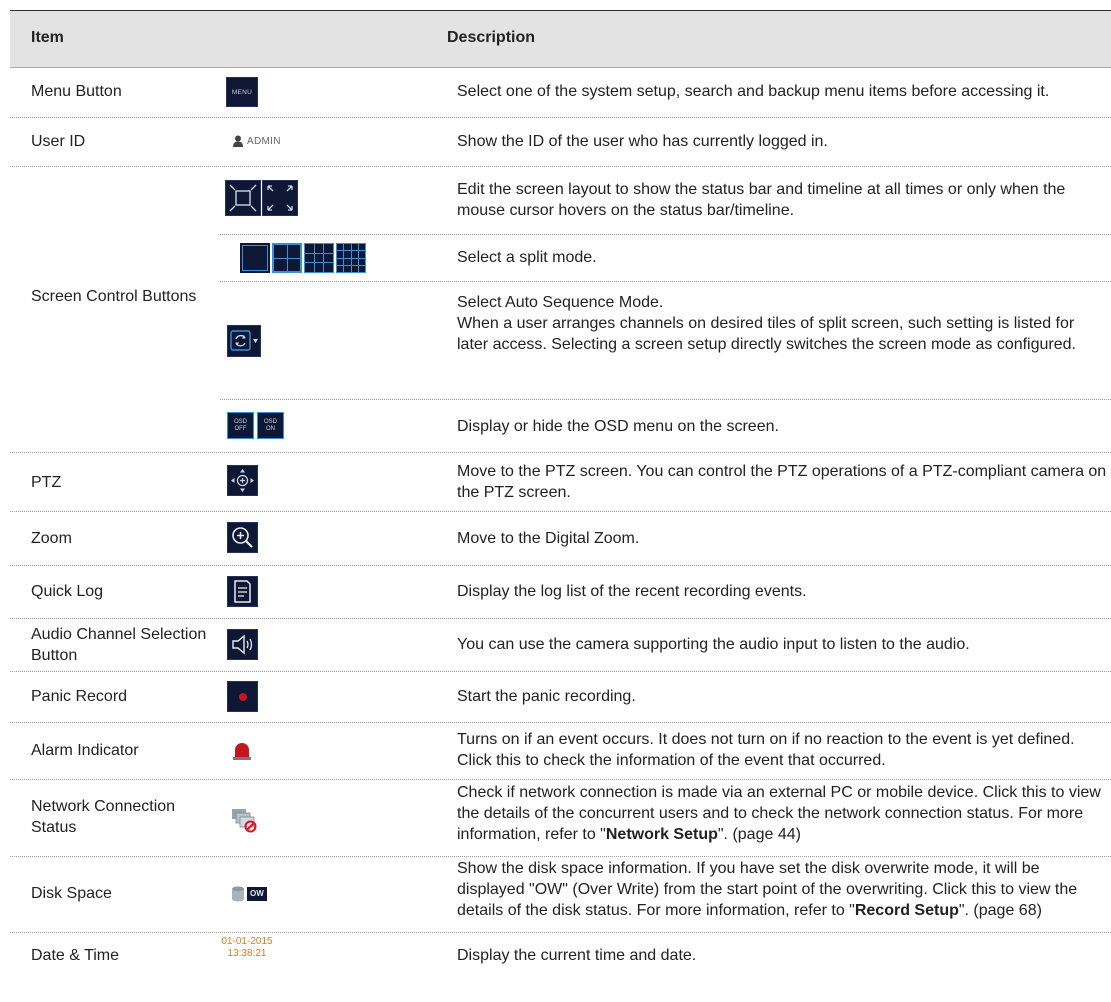  I want to click on layout-auto-hide-button, so click(280, 198).